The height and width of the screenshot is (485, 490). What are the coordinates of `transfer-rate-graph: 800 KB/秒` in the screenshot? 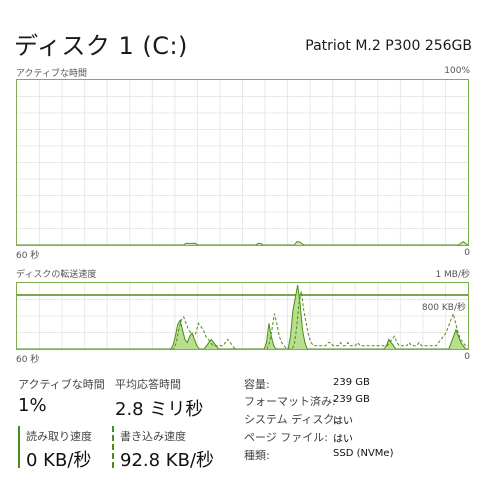 It's located at (242, 316).